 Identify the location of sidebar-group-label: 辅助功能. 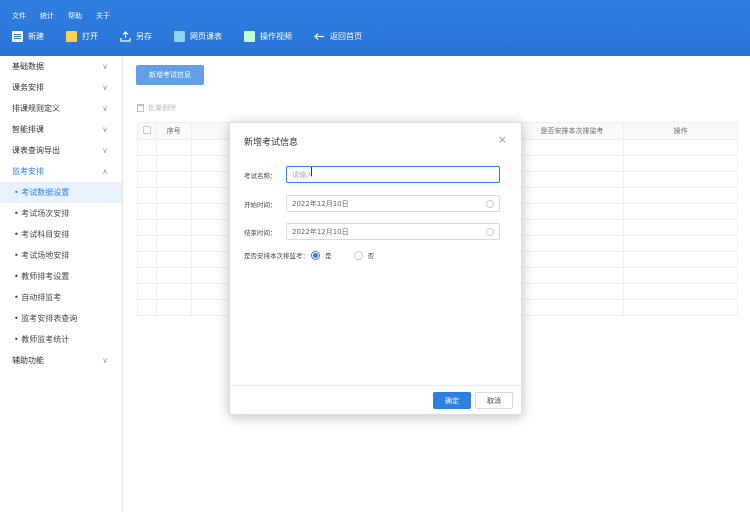
(28, 360).